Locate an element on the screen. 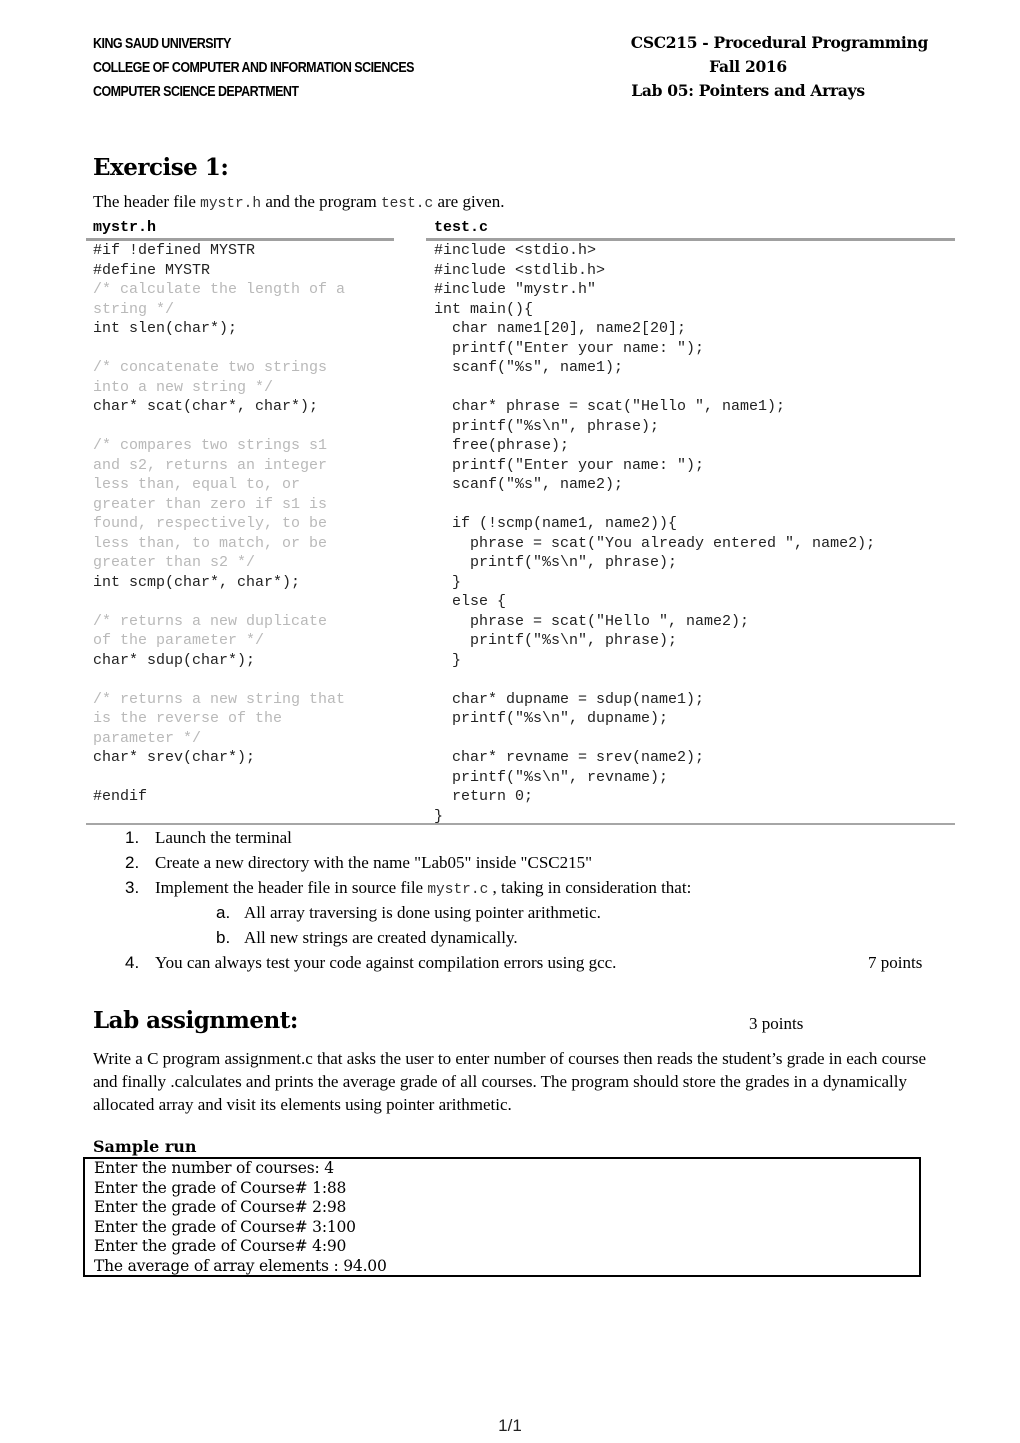 The height and width of the screenshot is (1443, 1020). sample-line: The average of array elements : 94.00 is located at coordinates (240, 1265).